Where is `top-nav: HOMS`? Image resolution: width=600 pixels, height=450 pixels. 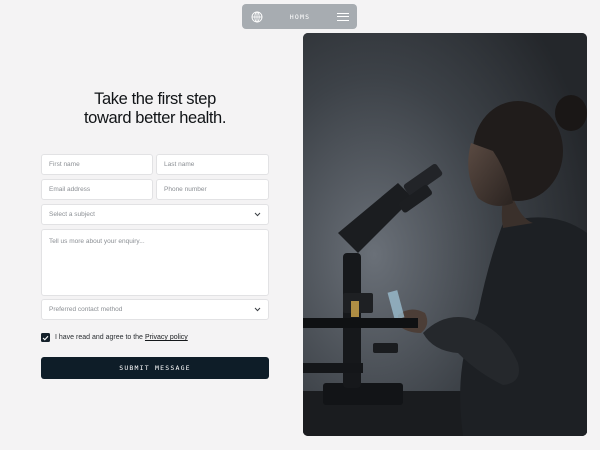 top-nav: HOMS is located at coordinates (299, 16).